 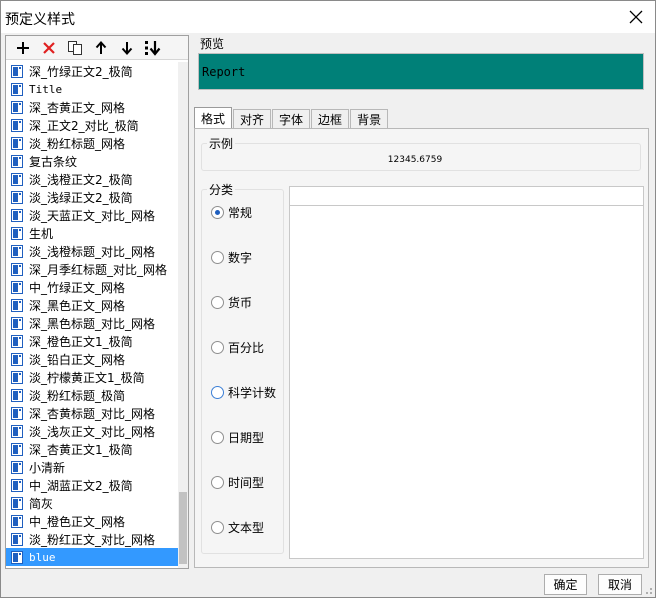 I want to click on tab-3: 边框, so click(x=330, y=119).